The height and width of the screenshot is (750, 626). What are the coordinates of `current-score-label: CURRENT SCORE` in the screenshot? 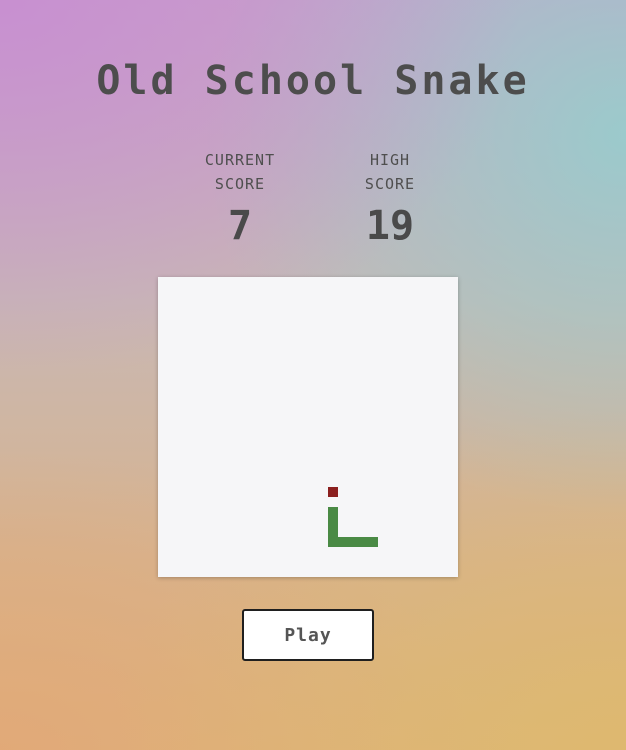 It's located at (240, 172).